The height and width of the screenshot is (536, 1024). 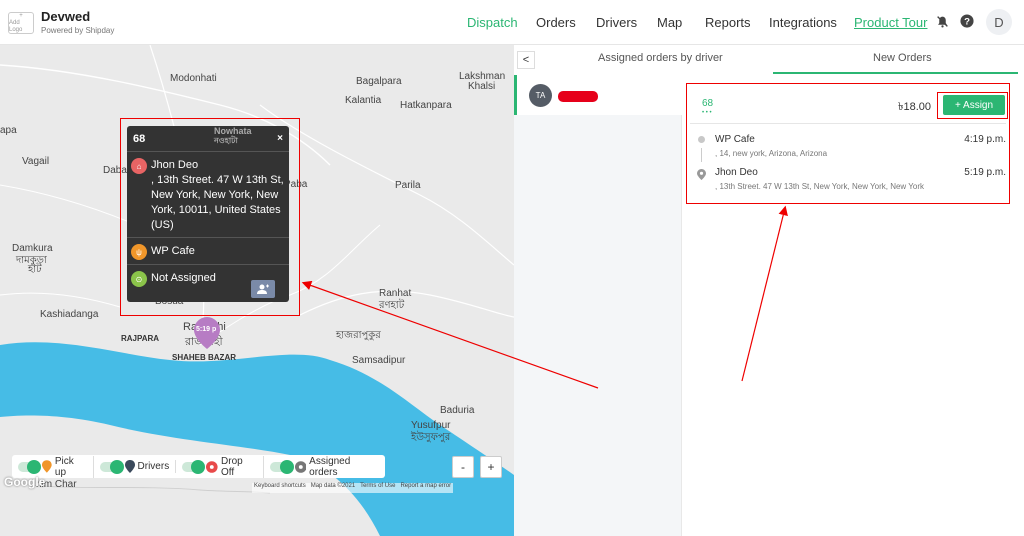 What do you see at coordinates (220, 466) in the screenshot?
I see `legend-dropoff: Drop Off` at bounding box center [220, 466].